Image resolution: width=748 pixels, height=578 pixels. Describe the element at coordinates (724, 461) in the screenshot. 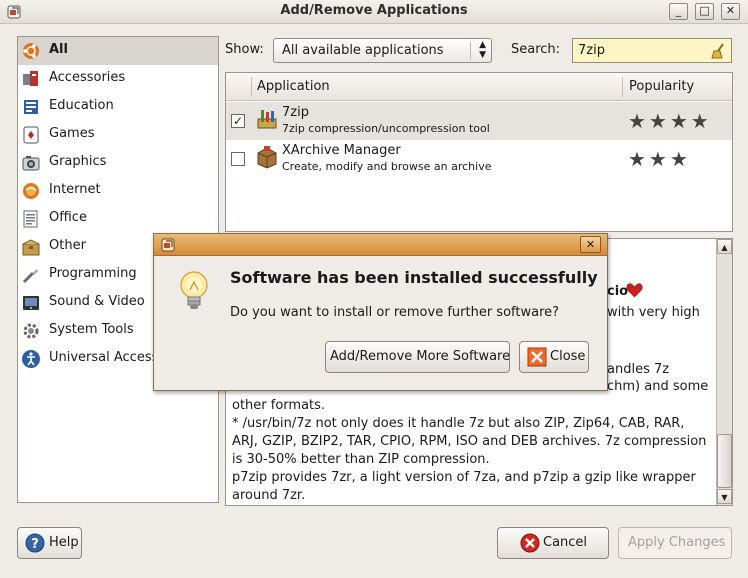

I see `scrollbar-thumb` at that location.